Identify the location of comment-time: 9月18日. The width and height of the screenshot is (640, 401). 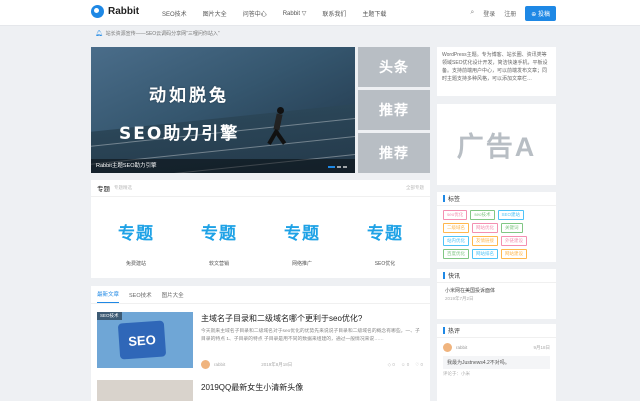
(541, 347).